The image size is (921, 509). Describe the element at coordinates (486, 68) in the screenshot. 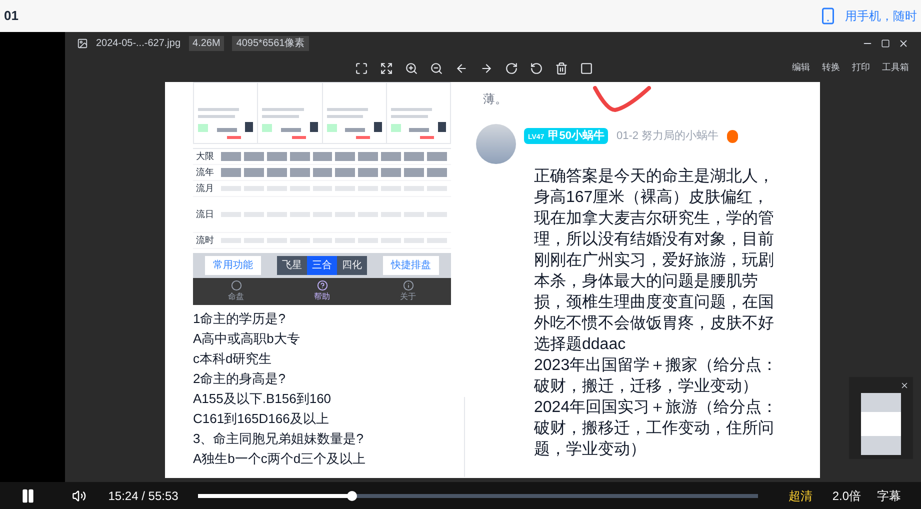

I see `arrow-right-icon` at that location.